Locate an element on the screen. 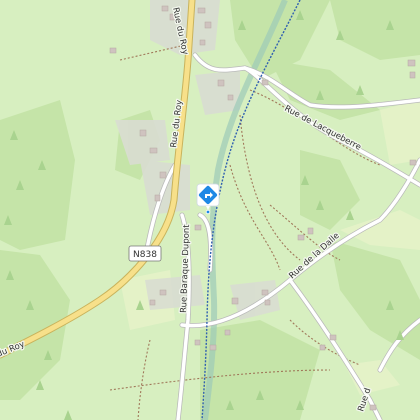  route-shield-label: N838 is located at coordinates (145, 255).